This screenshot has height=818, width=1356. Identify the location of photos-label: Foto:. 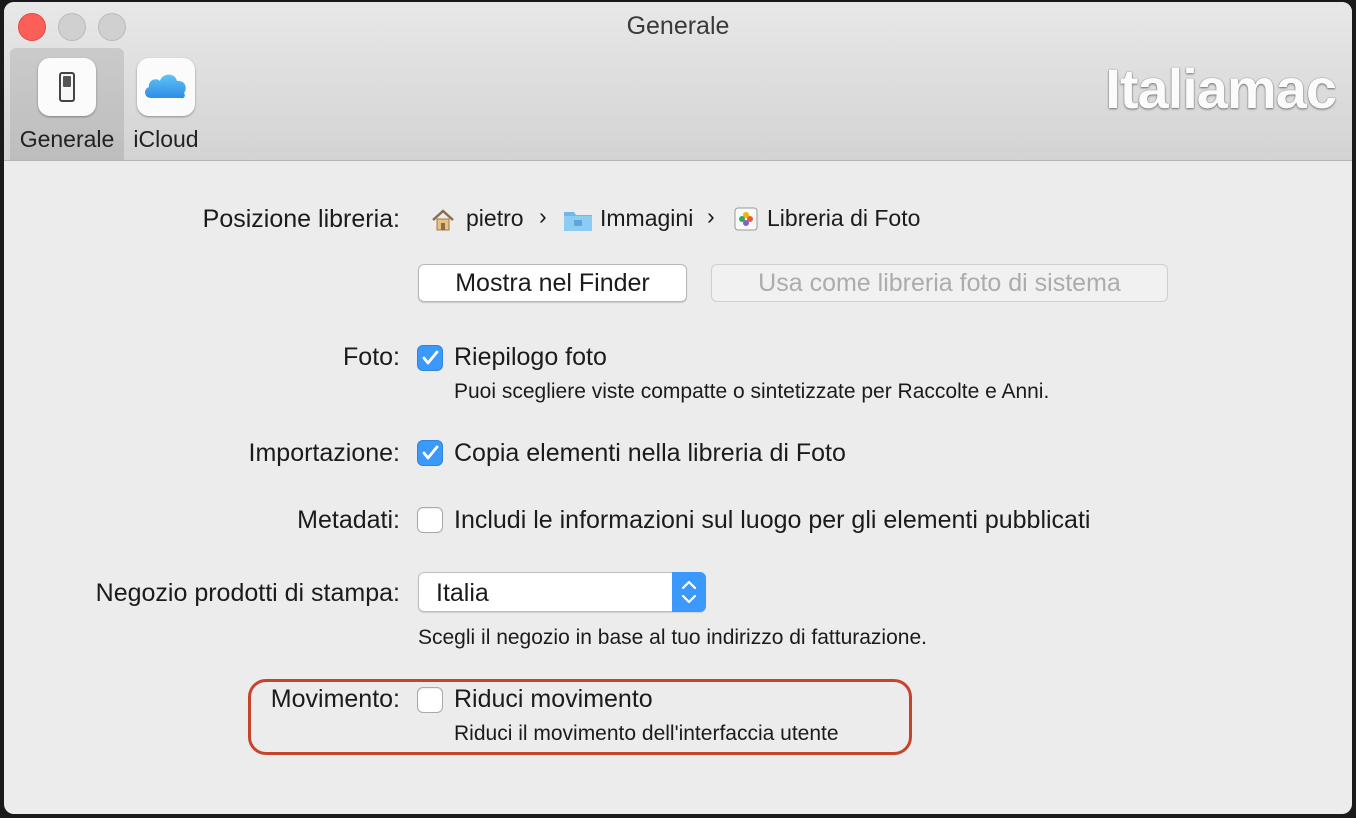
(371, 357).